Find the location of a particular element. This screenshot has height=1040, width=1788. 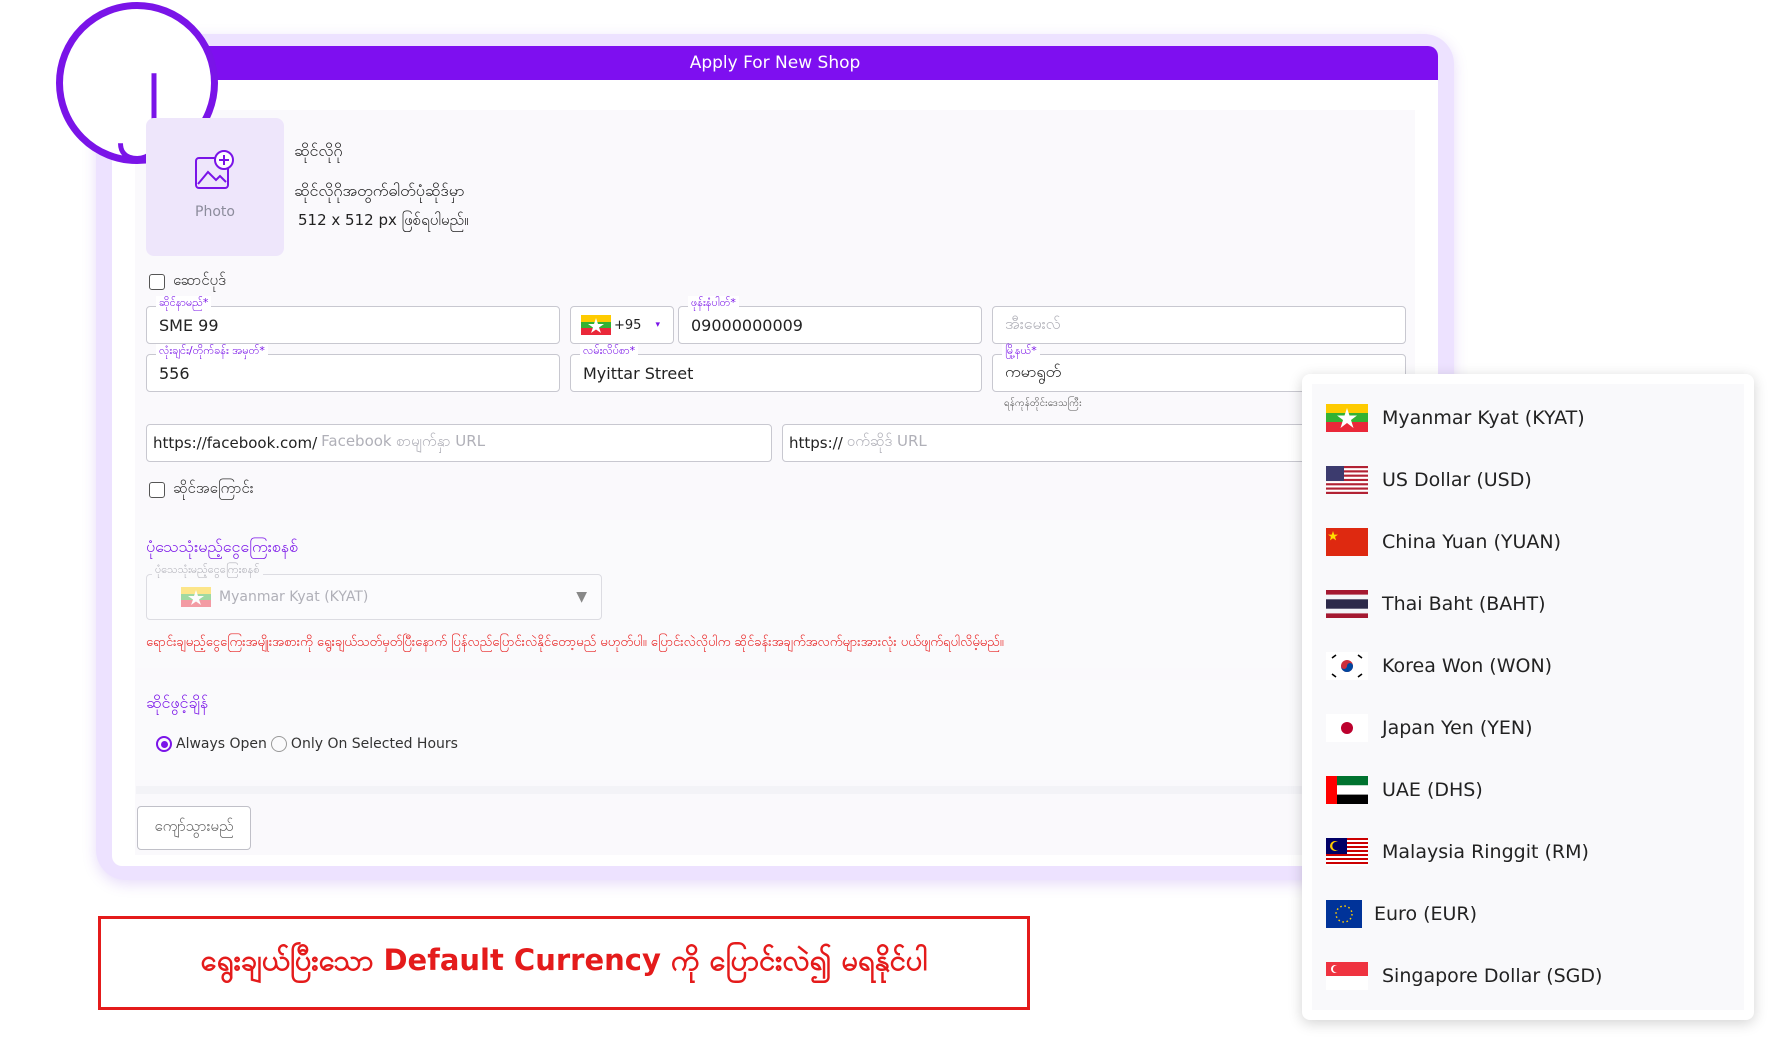

sg-flag-icon is located at coordinates (1347, 976).